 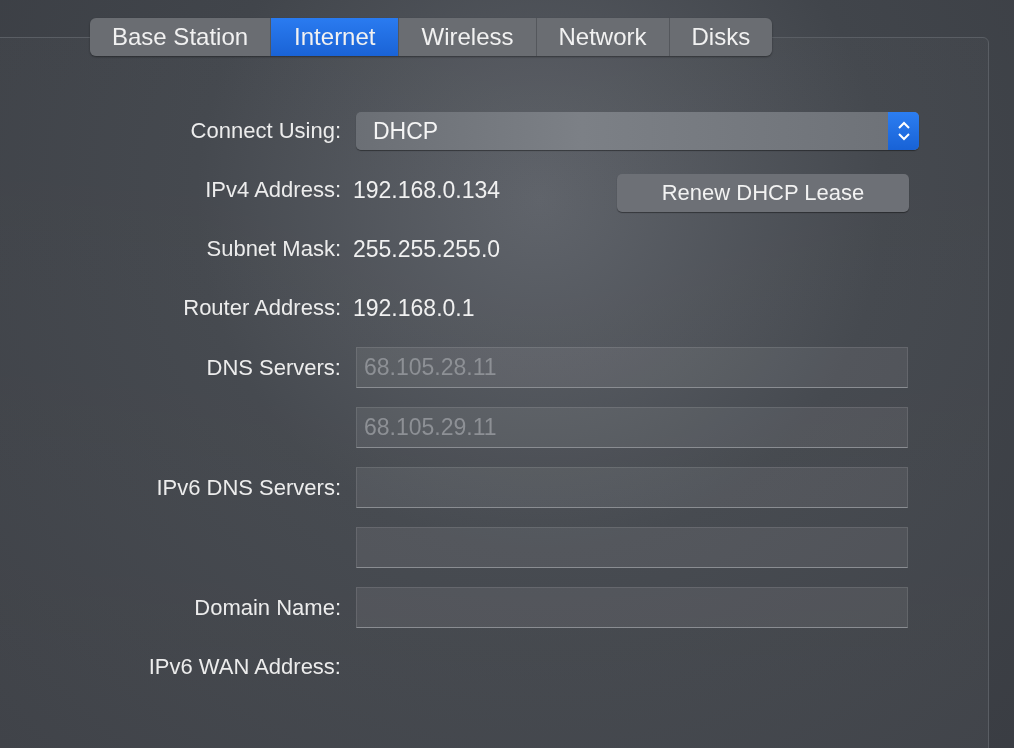 I want to click on tab: Base Station, so click(x=181, y=37).